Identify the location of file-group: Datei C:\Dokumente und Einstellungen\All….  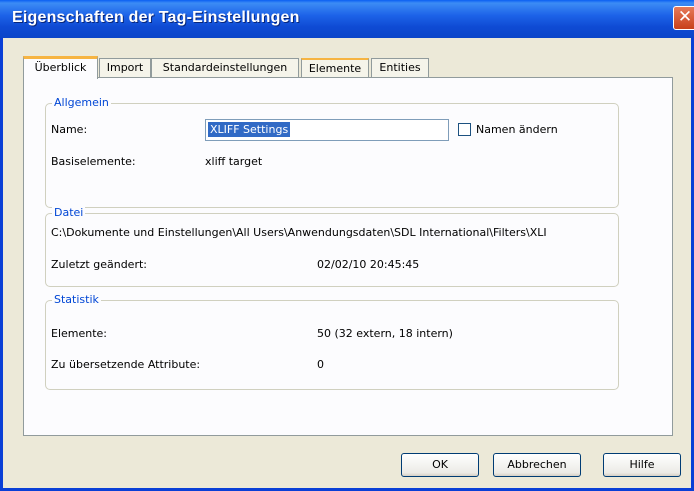
(332, 246).